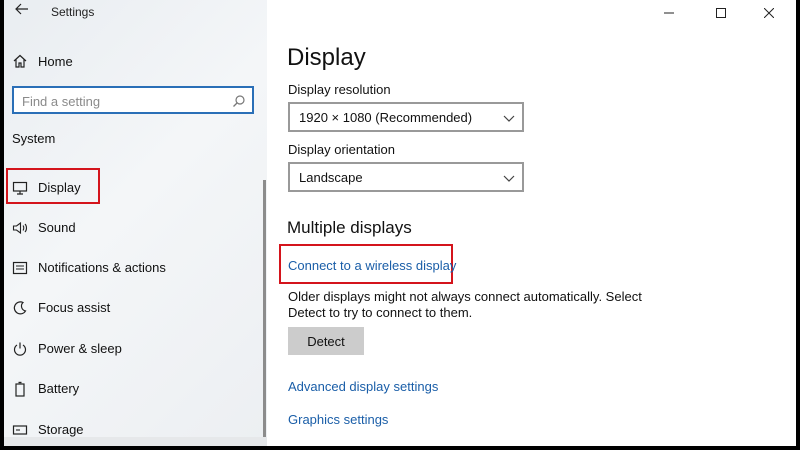  Describe the element at coordinates (20, 228) in the screenshot. I see `speaker-icon` at that location.